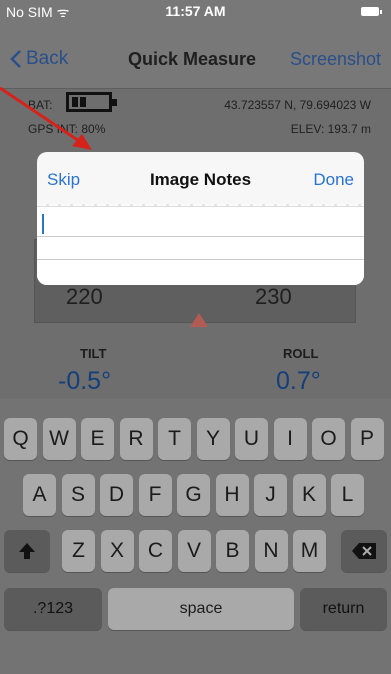 The image size is (391, 674). I want to click on key-g: G, so click(193, 495).